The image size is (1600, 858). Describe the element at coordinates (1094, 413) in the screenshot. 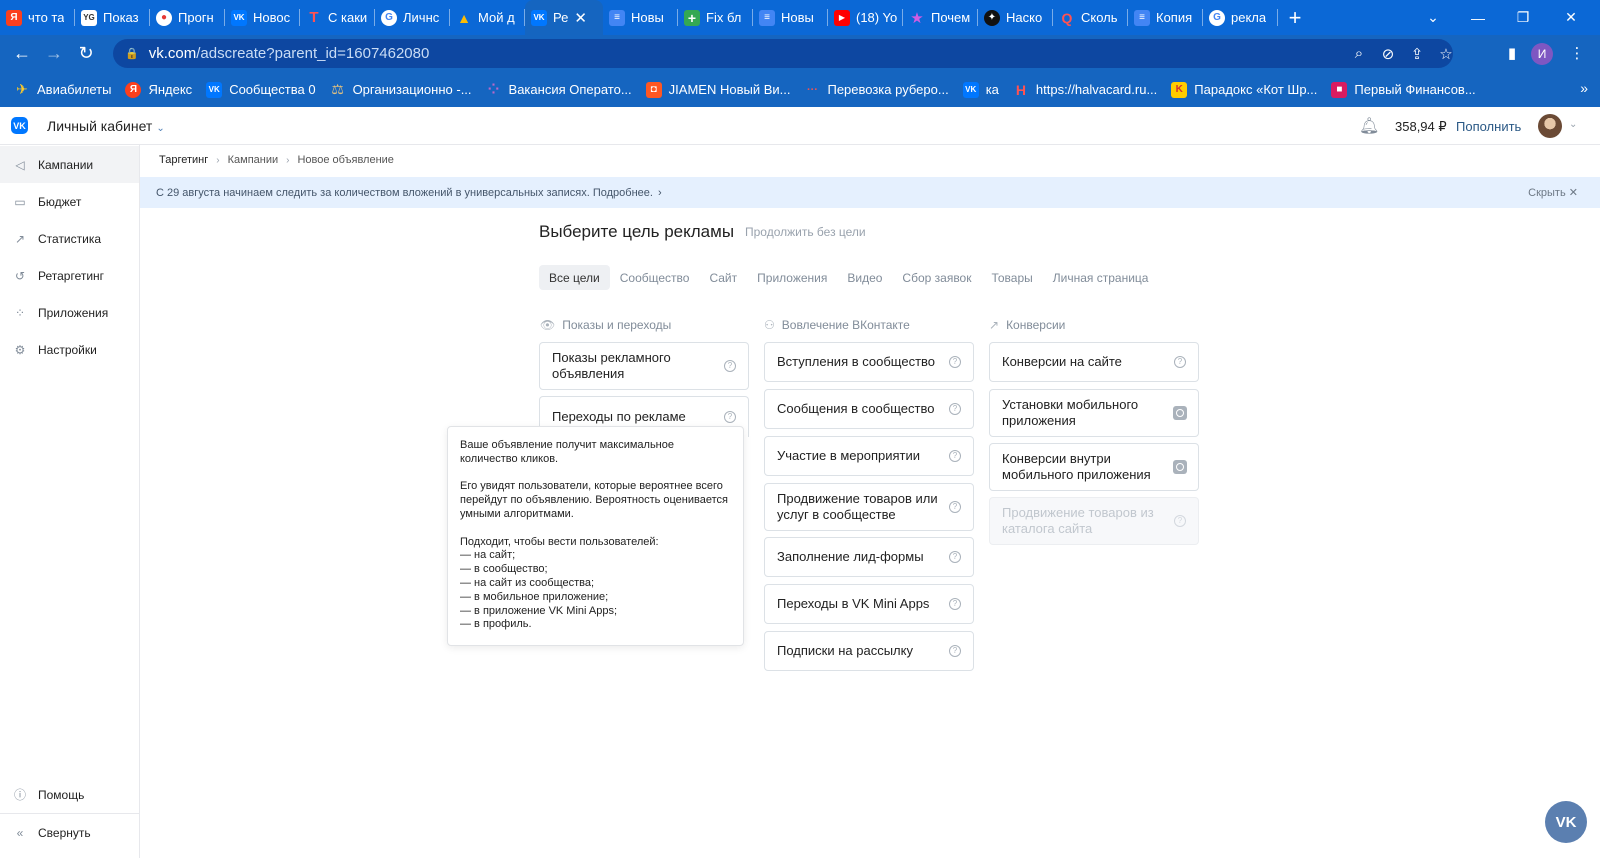

I see `goal-card-app-installs: Установки мобильного приложения` at that location.